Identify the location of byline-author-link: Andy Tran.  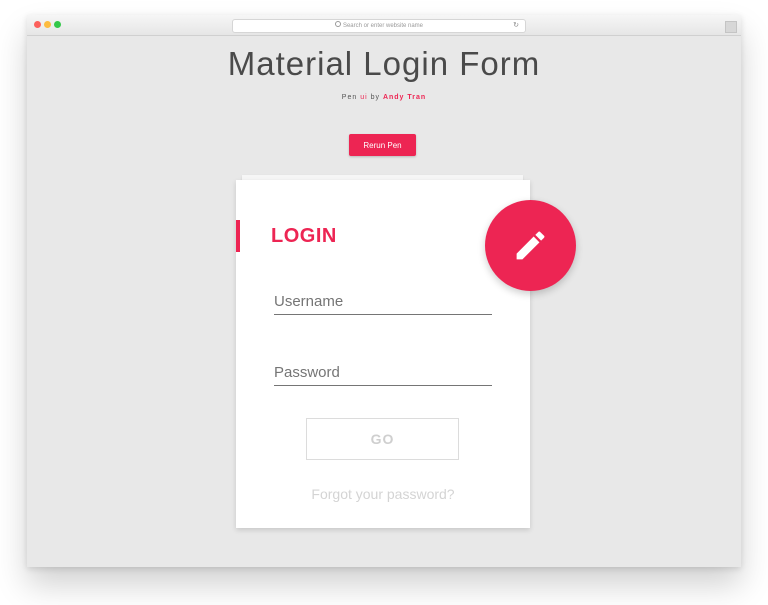
(404, 97).